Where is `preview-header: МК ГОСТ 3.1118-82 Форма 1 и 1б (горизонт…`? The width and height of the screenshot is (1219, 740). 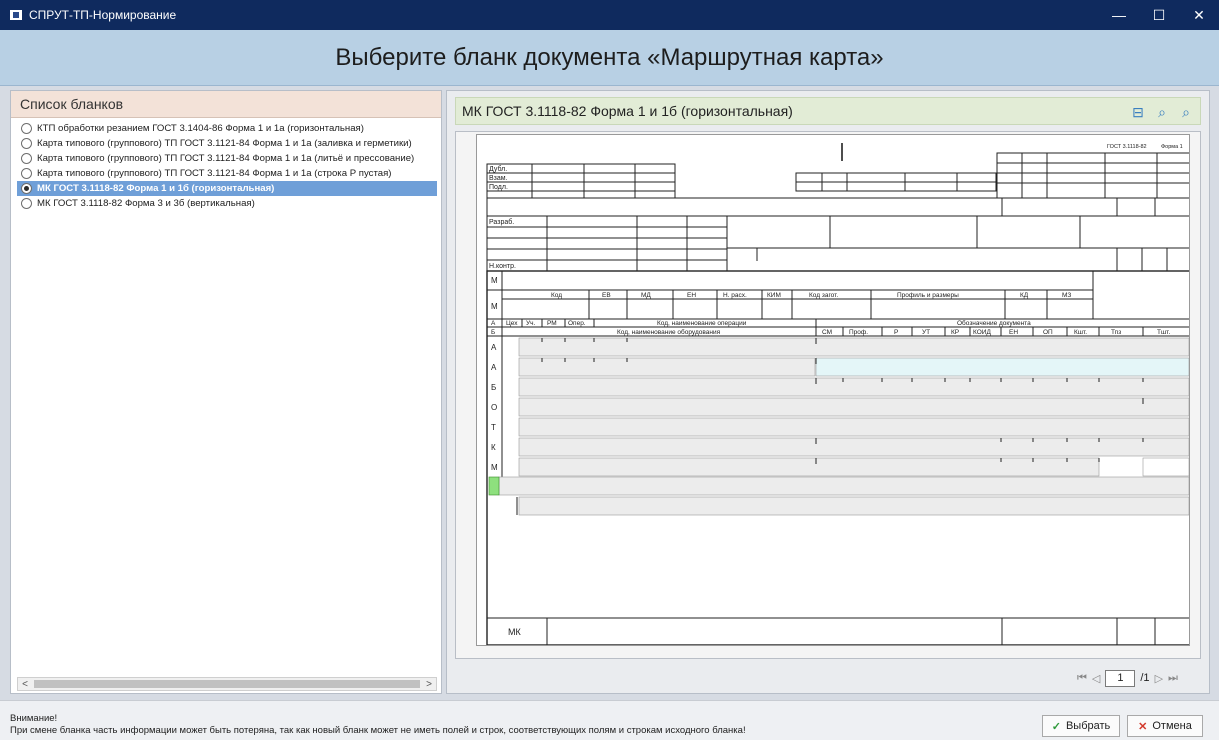 preview-header: МК ГОСТ 3.1118-82 Форма 1 и 1б (горизонт… is located at coordinates (828, 111).